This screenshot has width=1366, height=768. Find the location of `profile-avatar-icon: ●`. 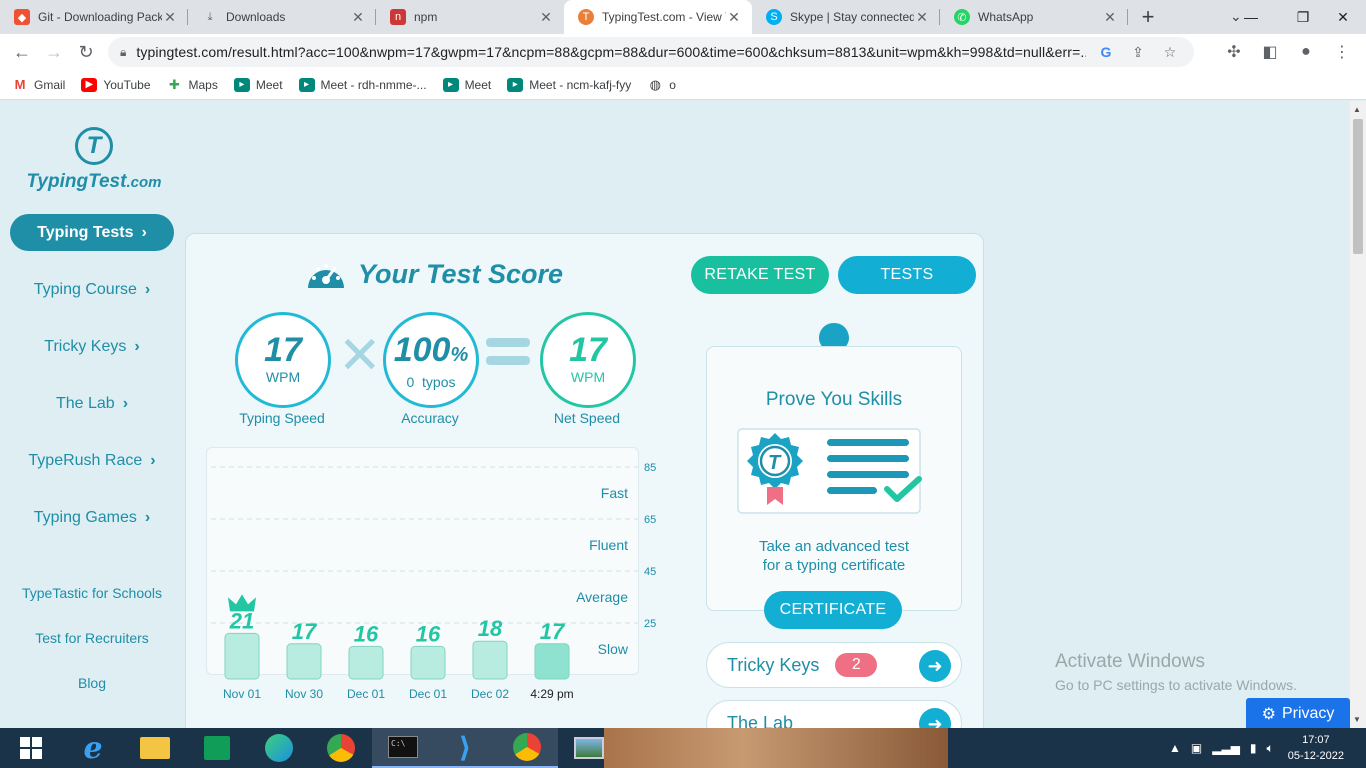

profile-avatar-icon: ● is located at coordinates (1306, 52).